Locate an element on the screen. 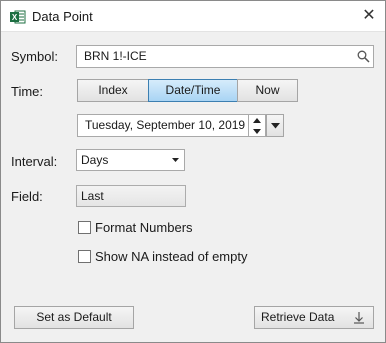  date-dropdown-button is located at coordinates (275, 125).